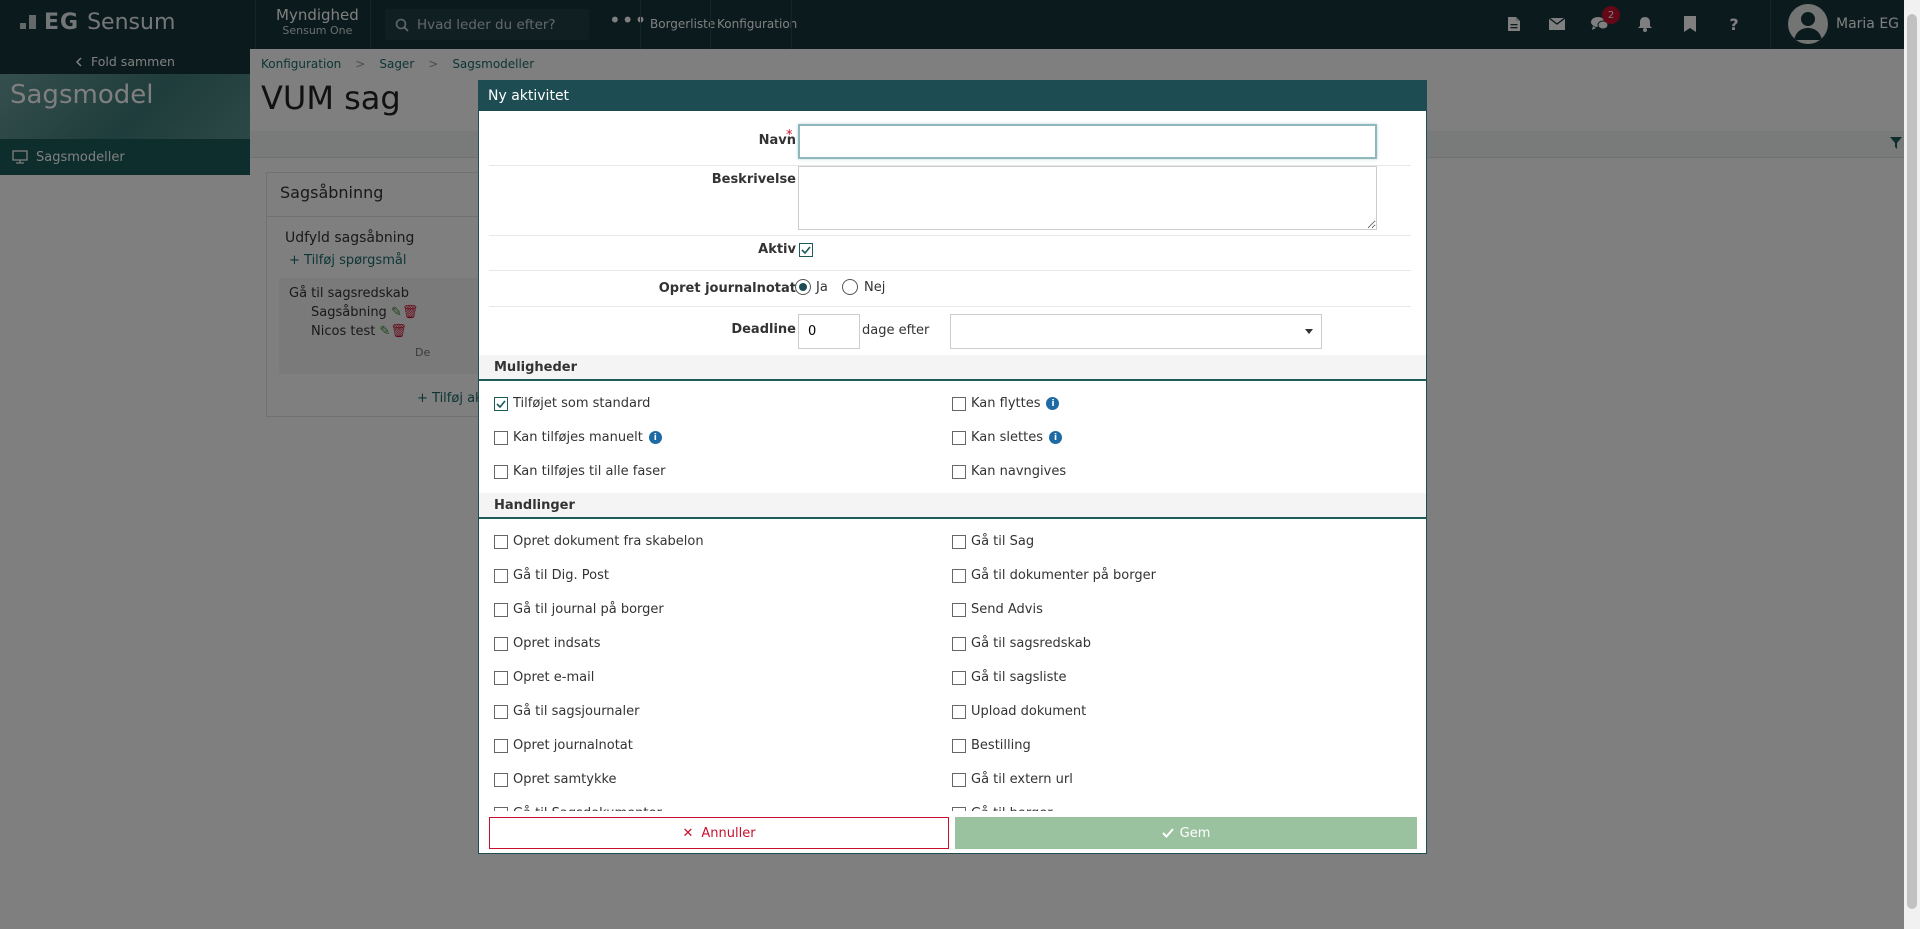  I want to click on required-marker: *, so click(789, 135).